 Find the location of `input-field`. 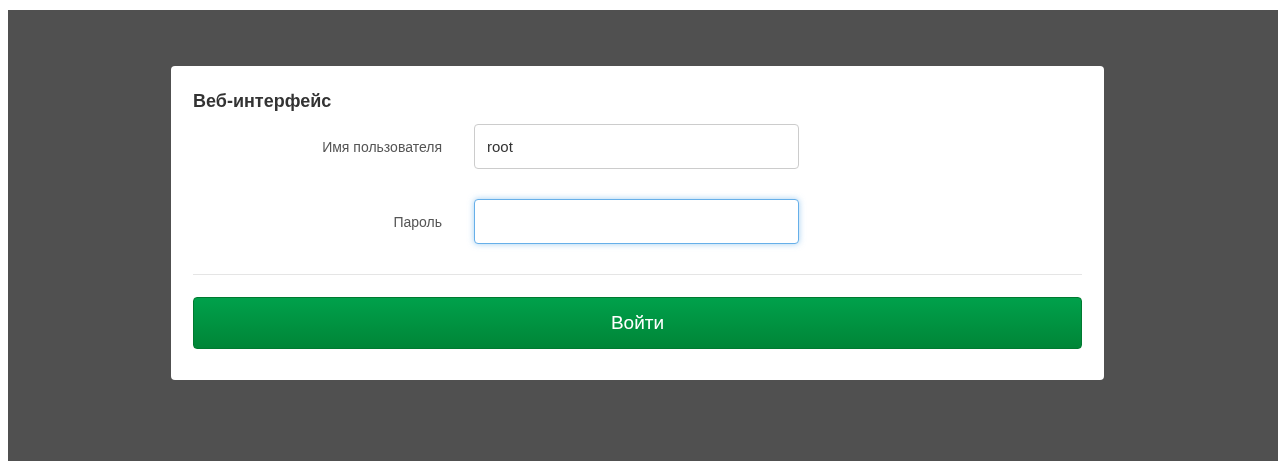

input-field is located at coordinates (636, 221).